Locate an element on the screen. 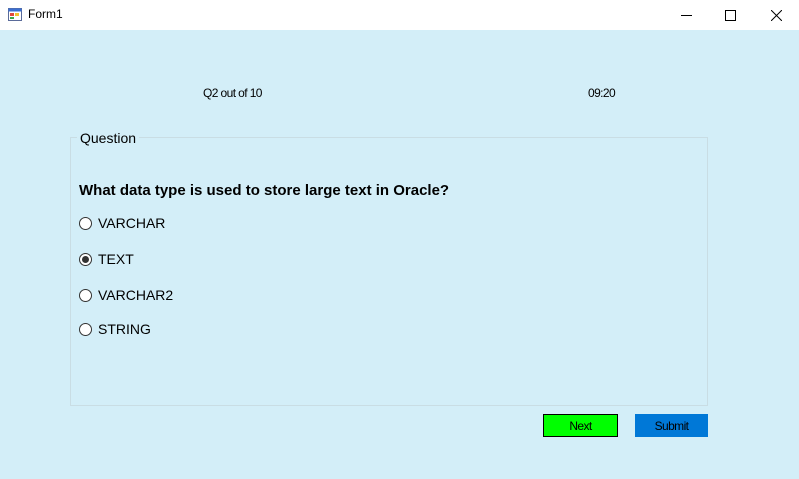  submit-button: Submit is located at coordinates (671, 425).